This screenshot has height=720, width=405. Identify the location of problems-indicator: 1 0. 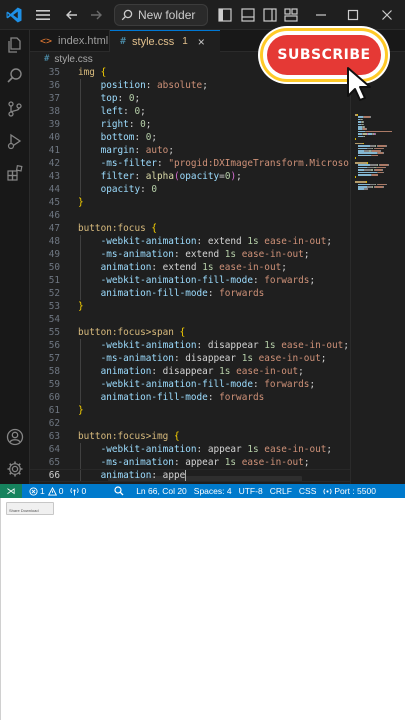
(46, 491).